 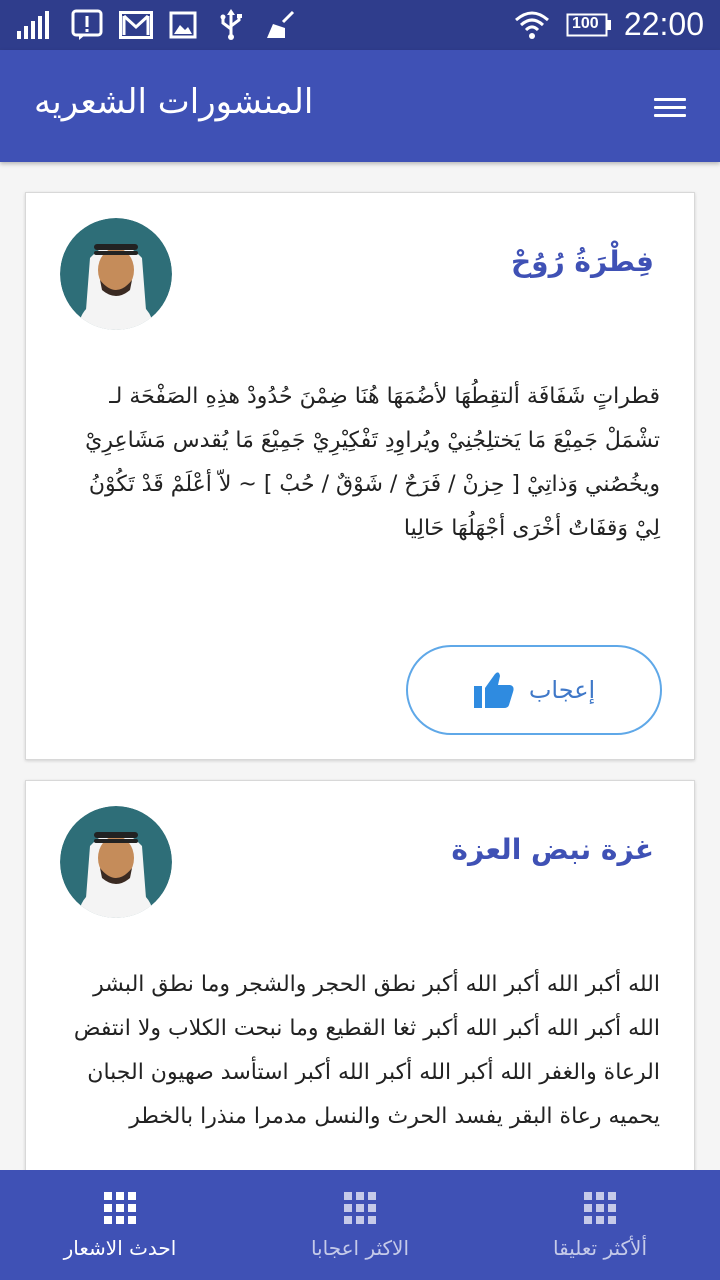 What do you see at coordinates (120, 1225) in the screenshot?
I see `nav-latest-poems: احدث الاشعار` at bounding box center [120, 1225].